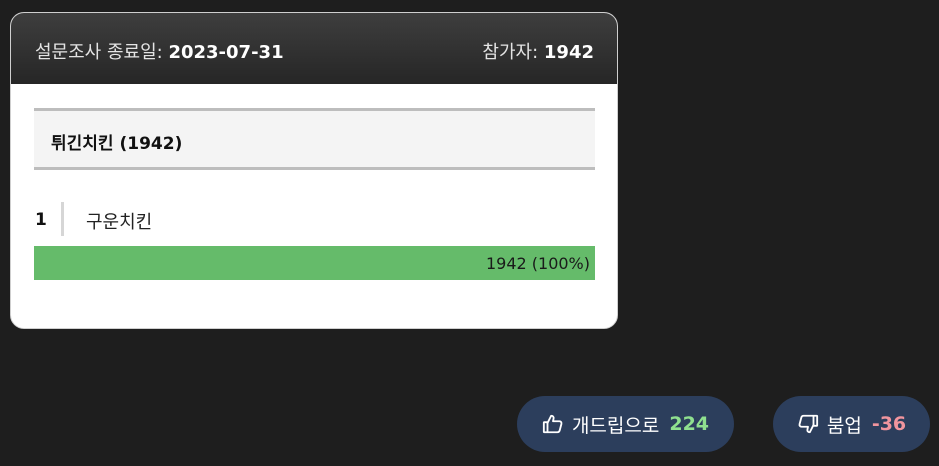 The width and height of the screenshot is (939, 466). I want to click on result-bar: 1942 (100%), so click(314, 263).